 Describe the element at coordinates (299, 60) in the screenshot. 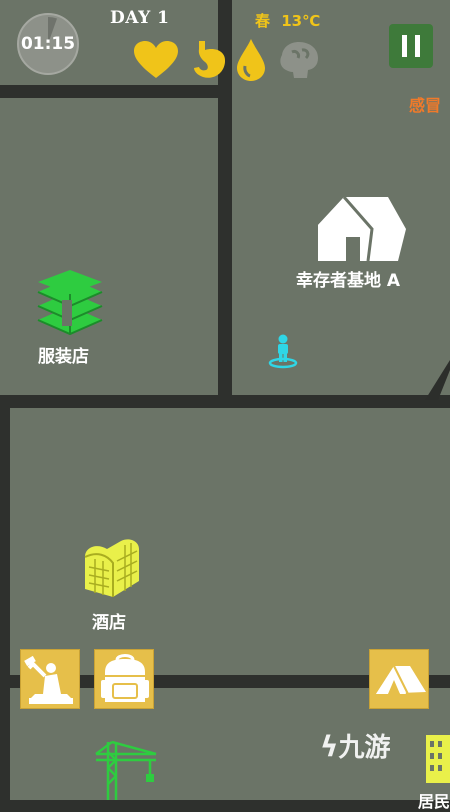

I see `brain-icon` at that location.